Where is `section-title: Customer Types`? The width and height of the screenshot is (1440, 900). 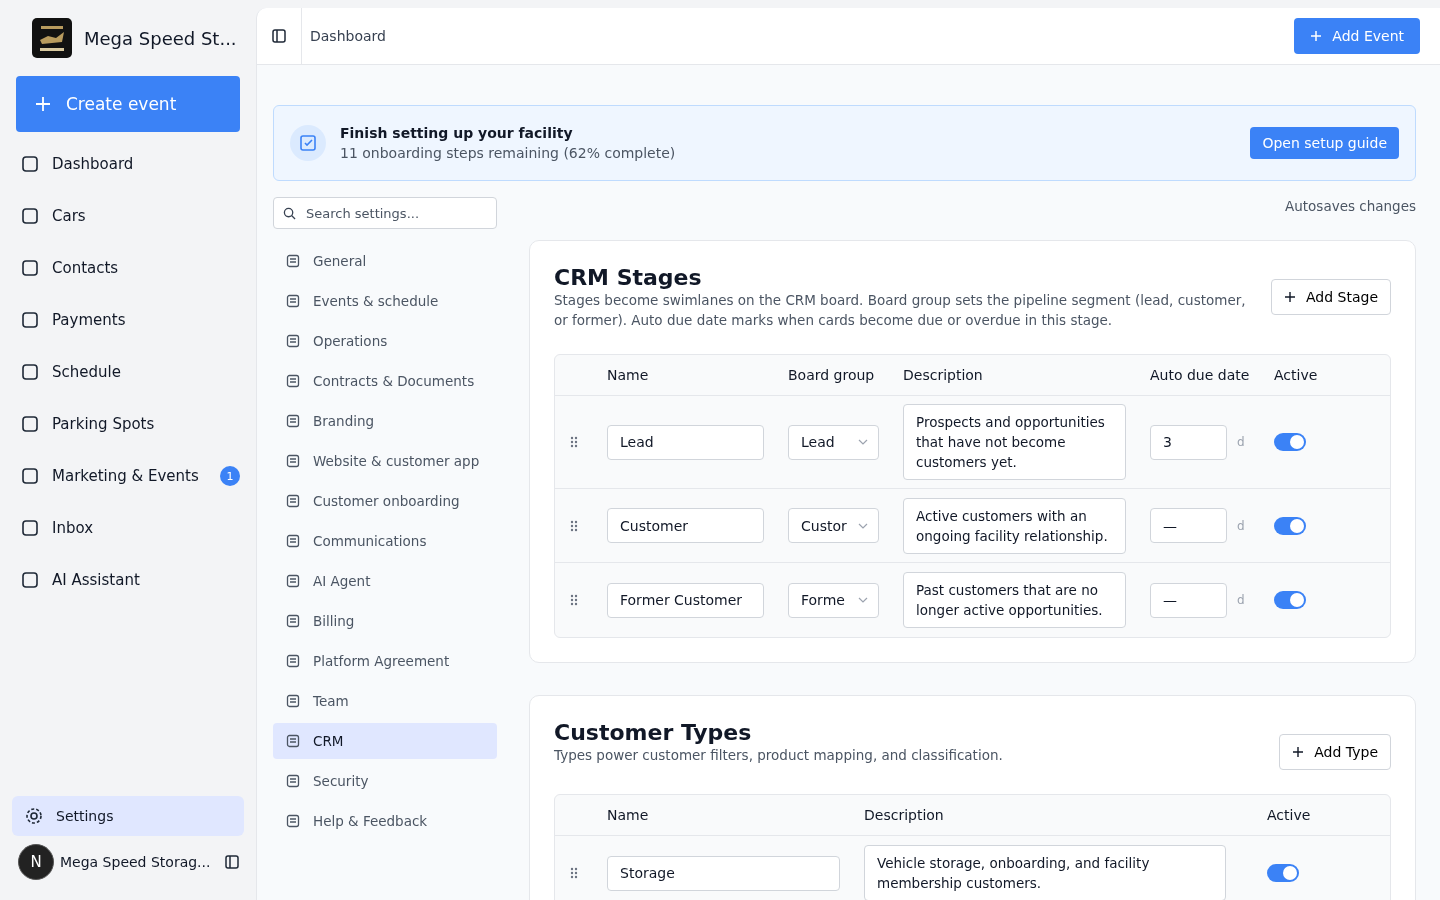
section-title: Customer Types is located at coordinates (653, 732).